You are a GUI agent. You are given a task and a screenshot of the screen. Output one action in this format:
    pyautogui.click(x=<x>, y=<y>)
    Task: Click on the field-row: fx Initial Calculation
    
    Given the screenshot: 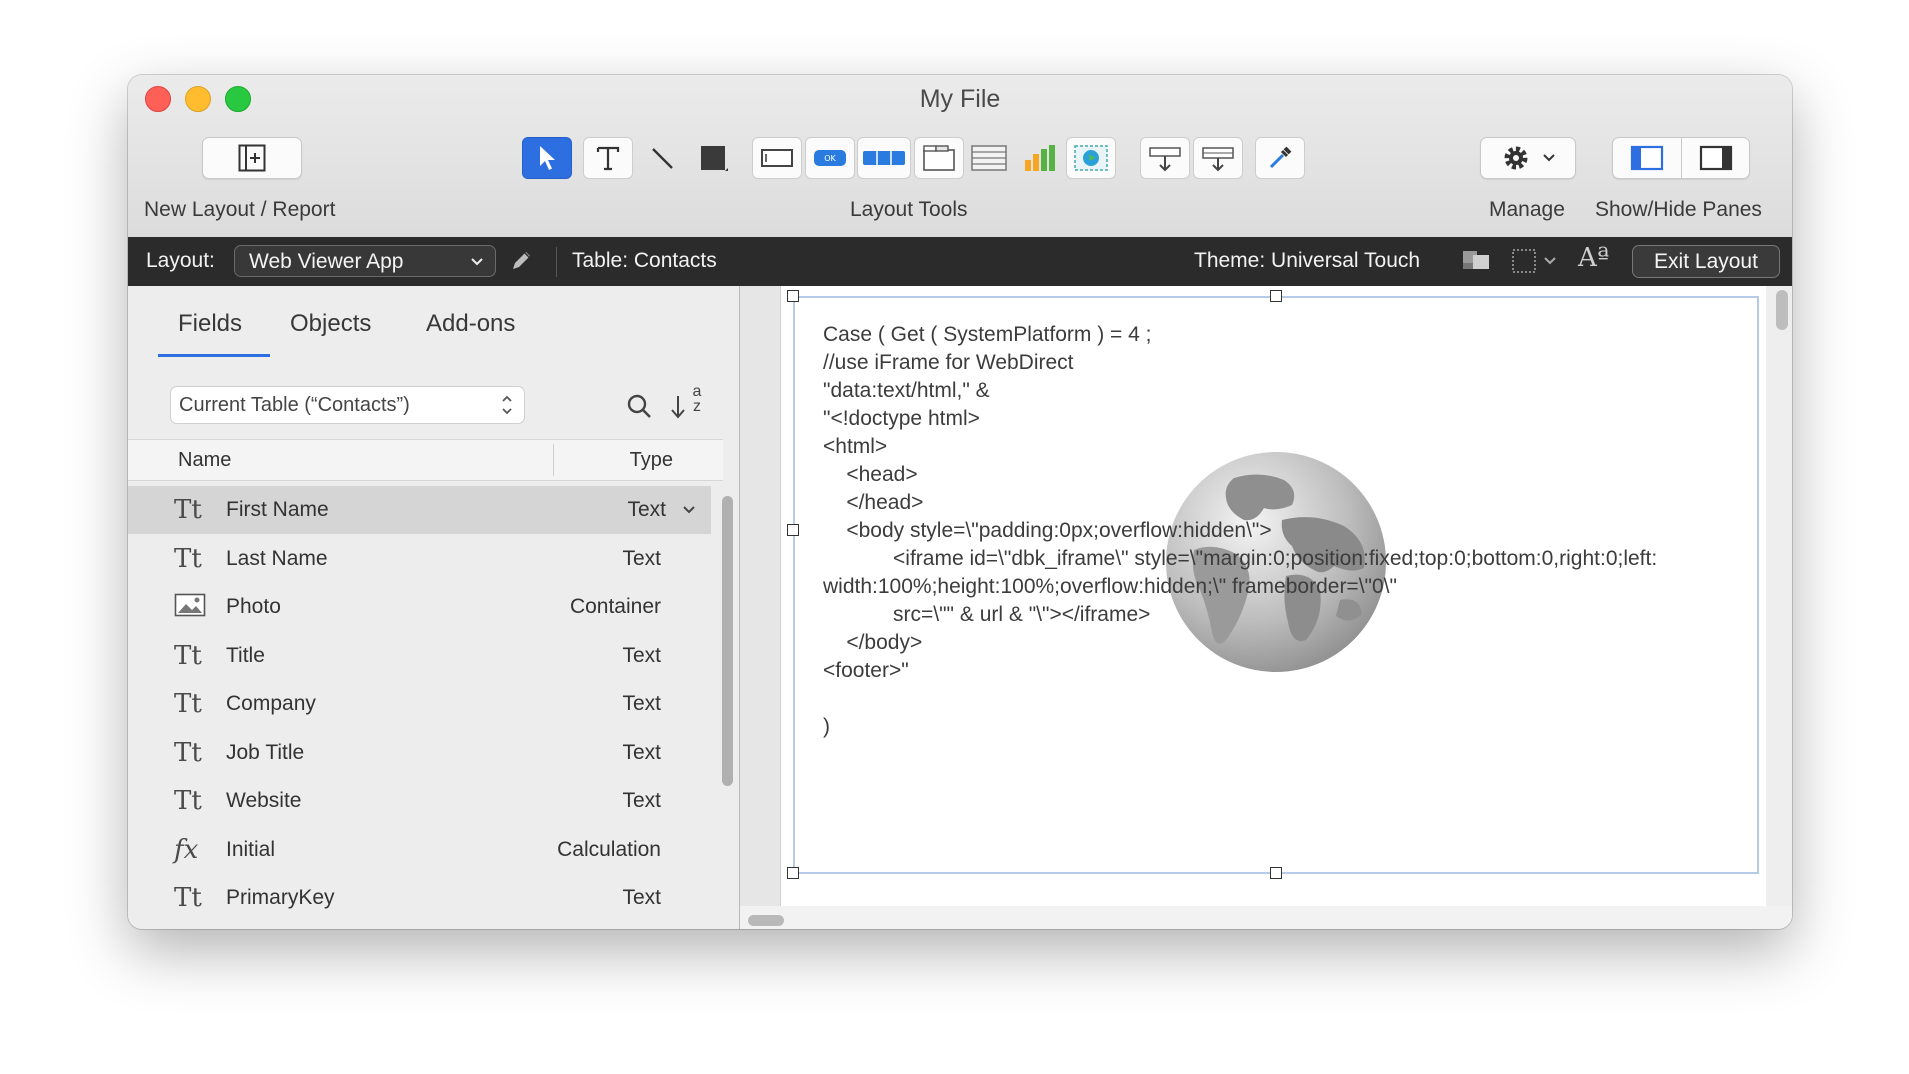 What is the action you would take?
    pyautogui.click(x=419, y=850)
    